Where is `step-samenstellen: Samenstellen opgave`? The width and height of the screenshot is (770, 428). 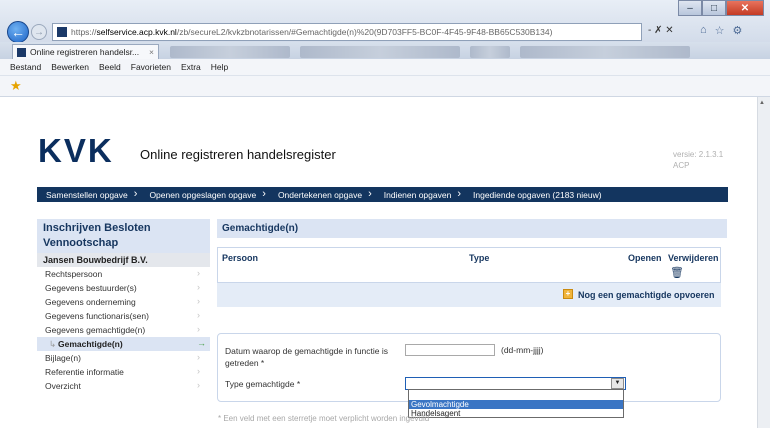 step-samenstellen: Samenstellen opgave is located at coordinates (85, 195).